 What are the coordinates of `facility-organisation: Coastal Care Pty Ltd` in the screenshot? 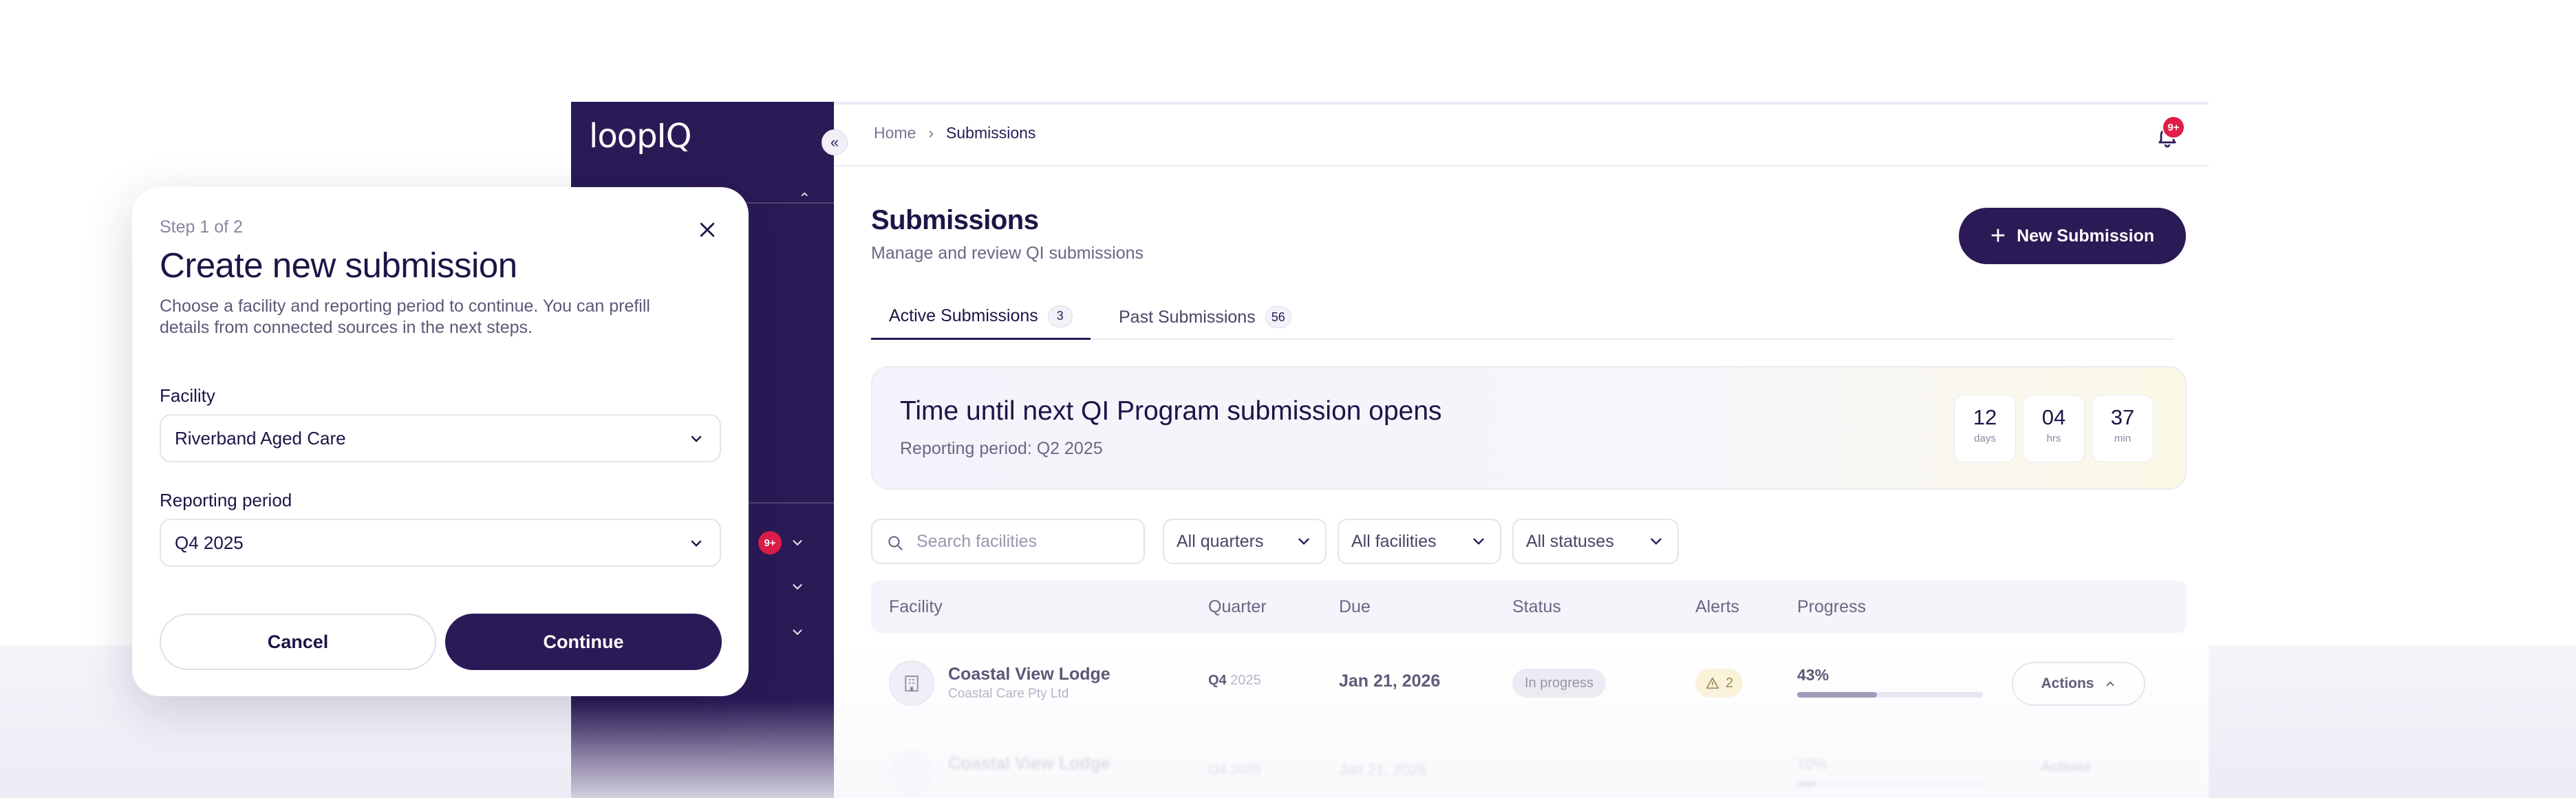 It's located at (1009, 694).